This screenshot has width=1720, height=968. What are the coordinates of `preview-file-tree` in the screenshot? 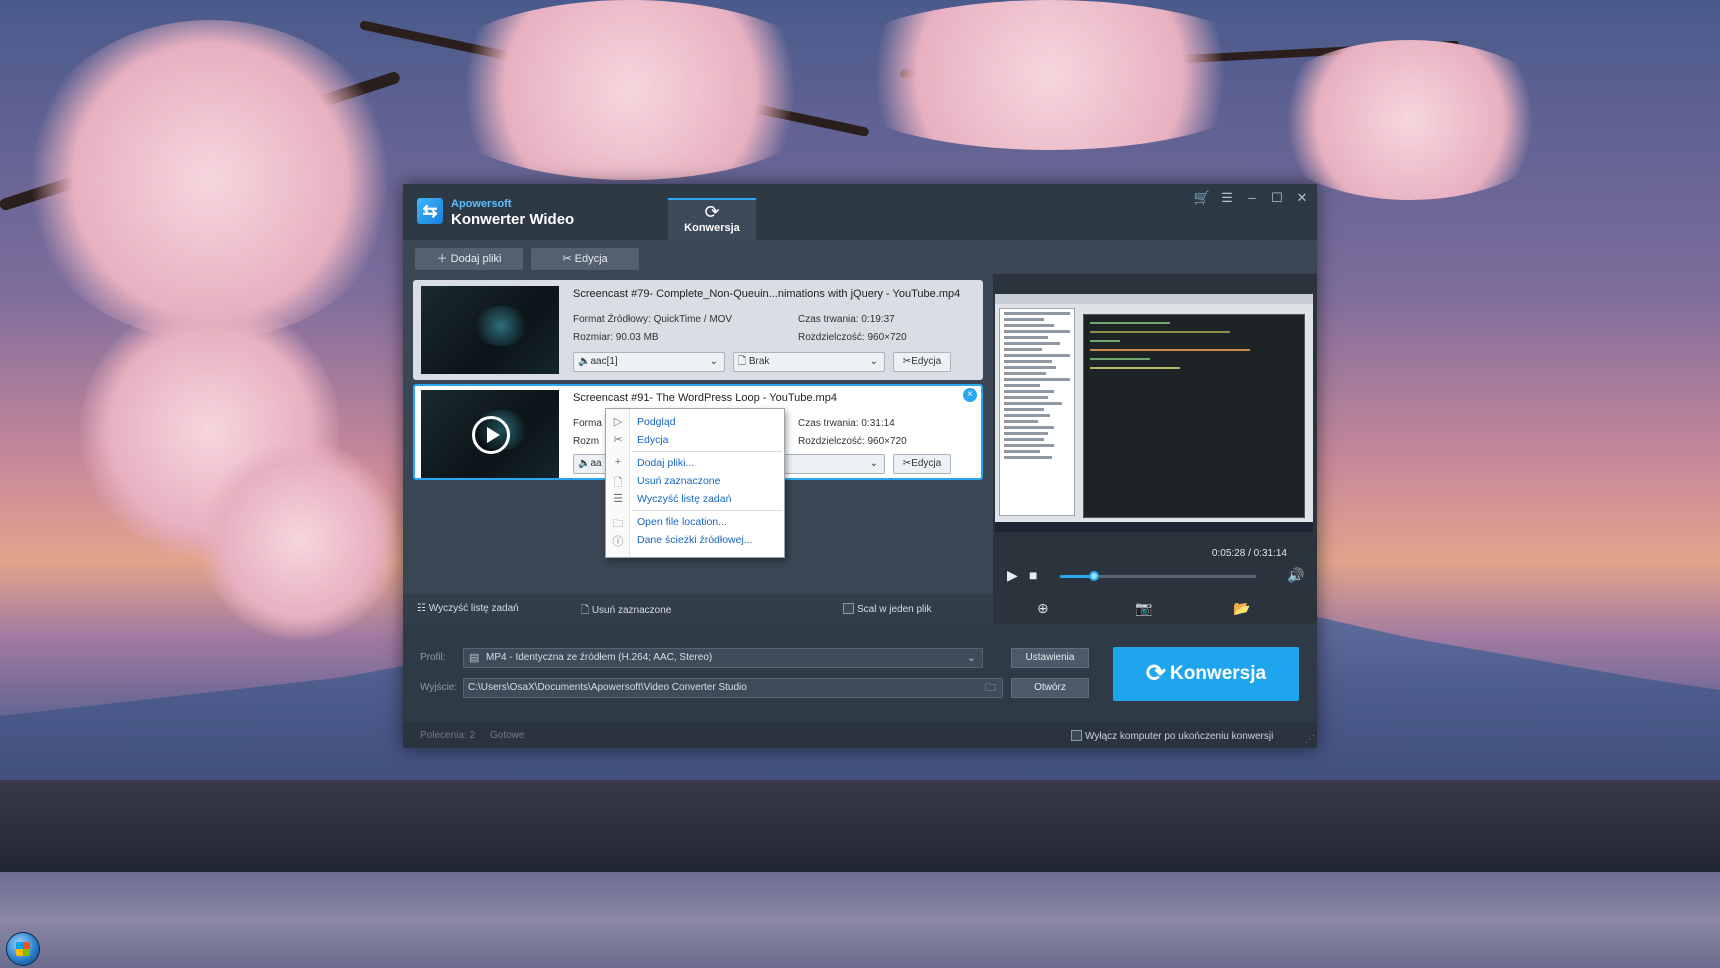 It's located at (1037, 412).